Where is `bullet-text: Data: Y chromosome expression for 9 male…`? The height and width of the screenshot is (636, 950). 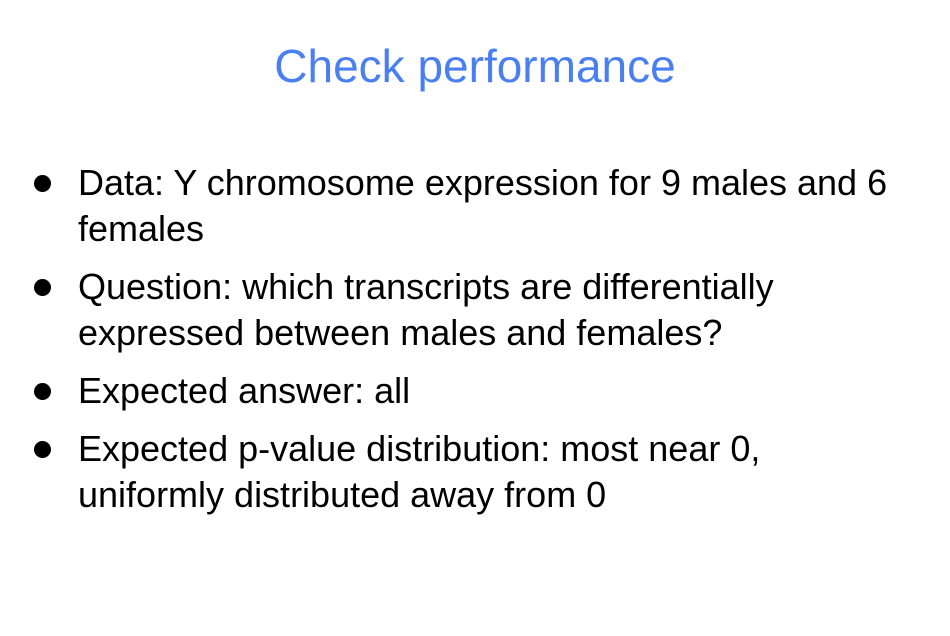 bullet-text: Data: Y chromosome expression for 9 male… is located at coordinates (483, 205).